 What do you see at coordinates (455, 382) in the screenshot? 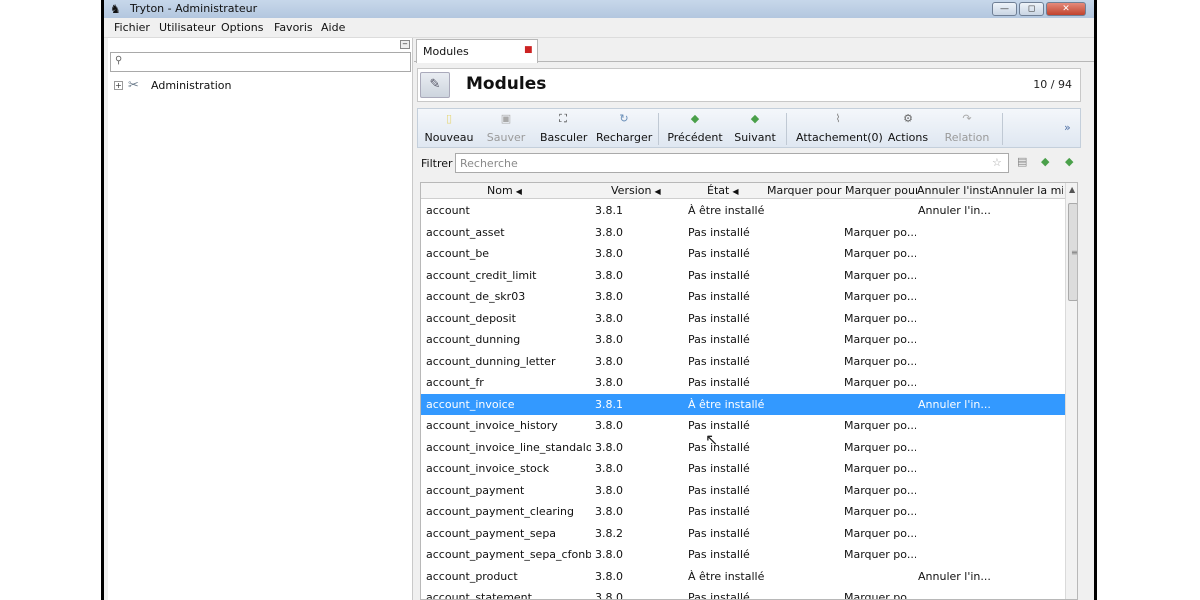
I see `cell-name: account_fr` at bounding box center [455, 382].